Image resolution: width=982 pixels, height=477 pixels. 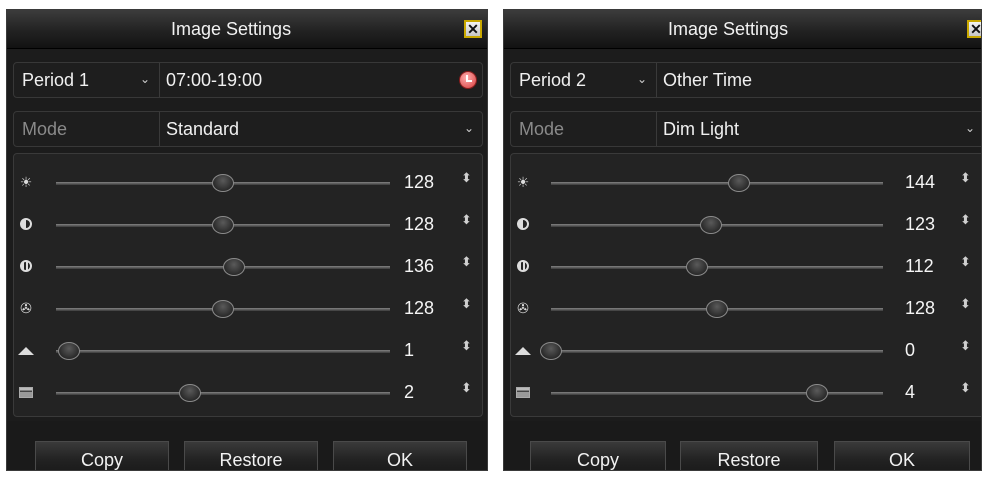 What do you see at coordinates (920, 182) in the screenshot?
I see `brightness-value: 144` at bounding box center [920, 182].